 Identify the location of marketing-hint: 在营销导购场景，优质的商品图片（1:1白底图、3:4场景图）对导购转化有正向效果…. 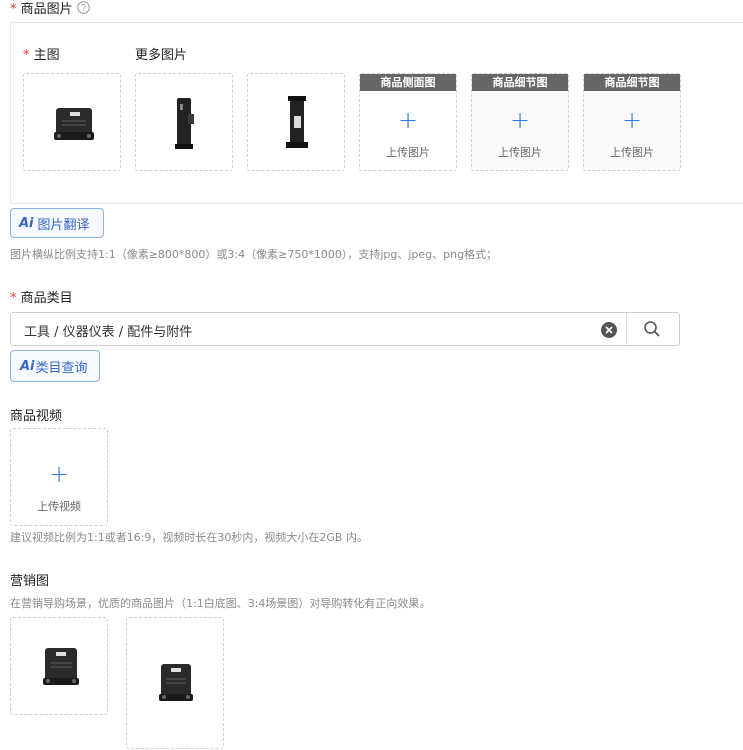
(220, 603).